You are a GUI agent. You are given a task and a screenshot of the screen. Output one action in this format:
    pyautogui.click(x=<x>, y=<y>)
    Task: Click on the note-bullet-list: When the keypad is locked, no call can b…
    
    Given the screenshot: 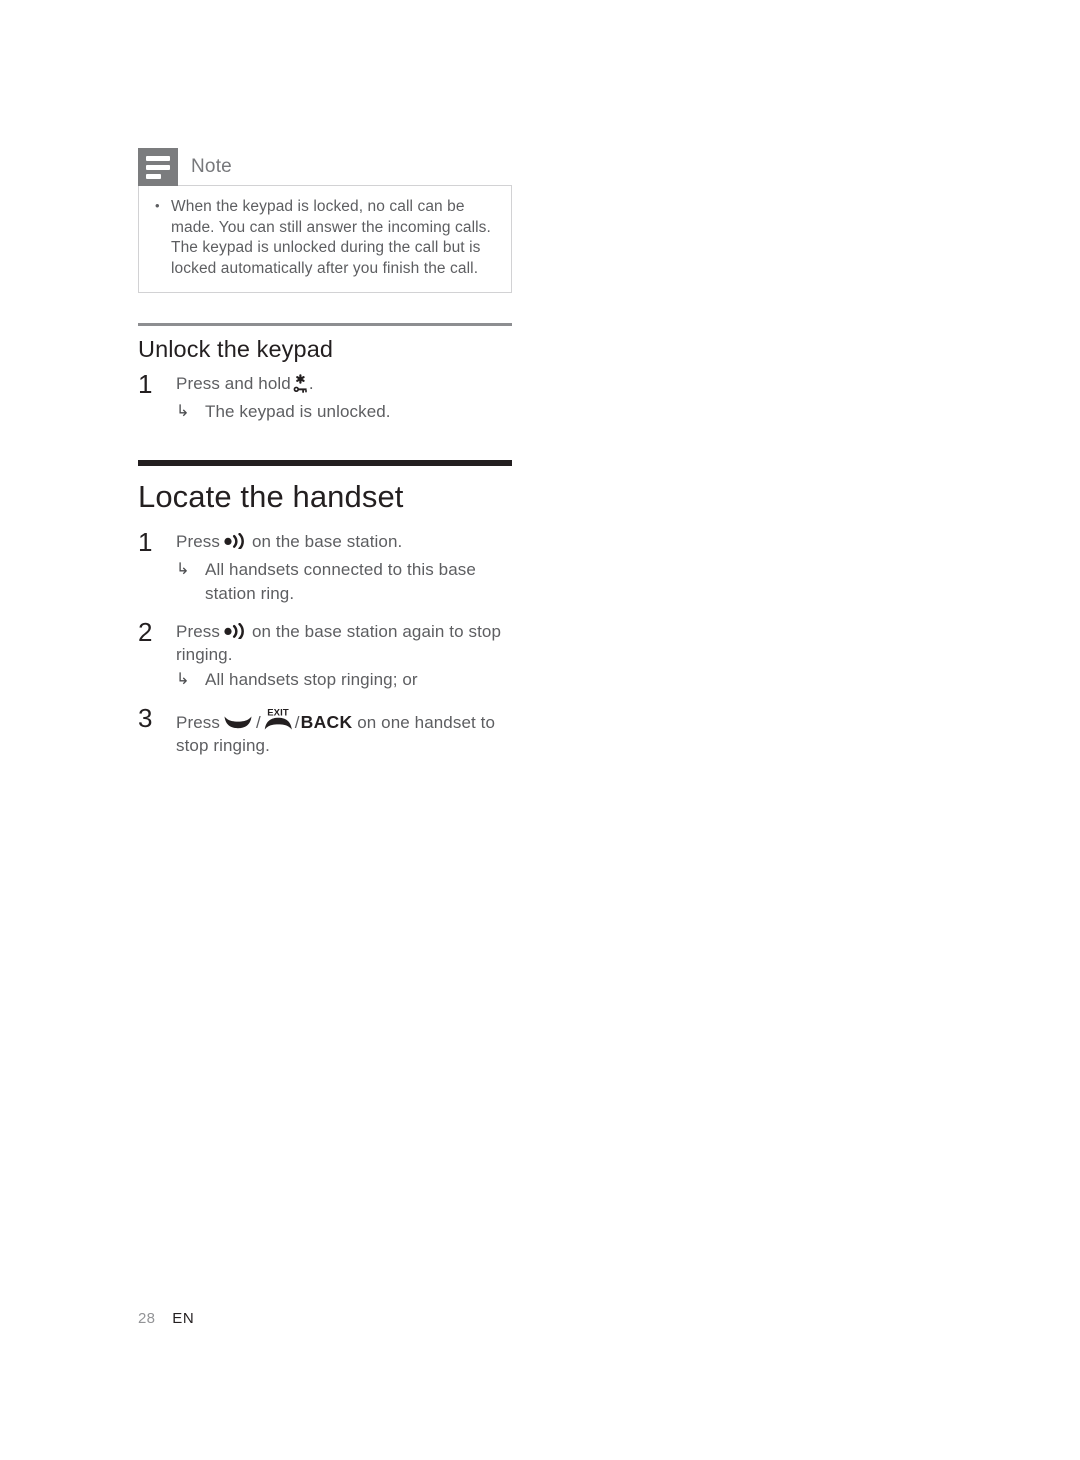 What is the action you would take?
    pyautogui.click(x=323, y=237)
    